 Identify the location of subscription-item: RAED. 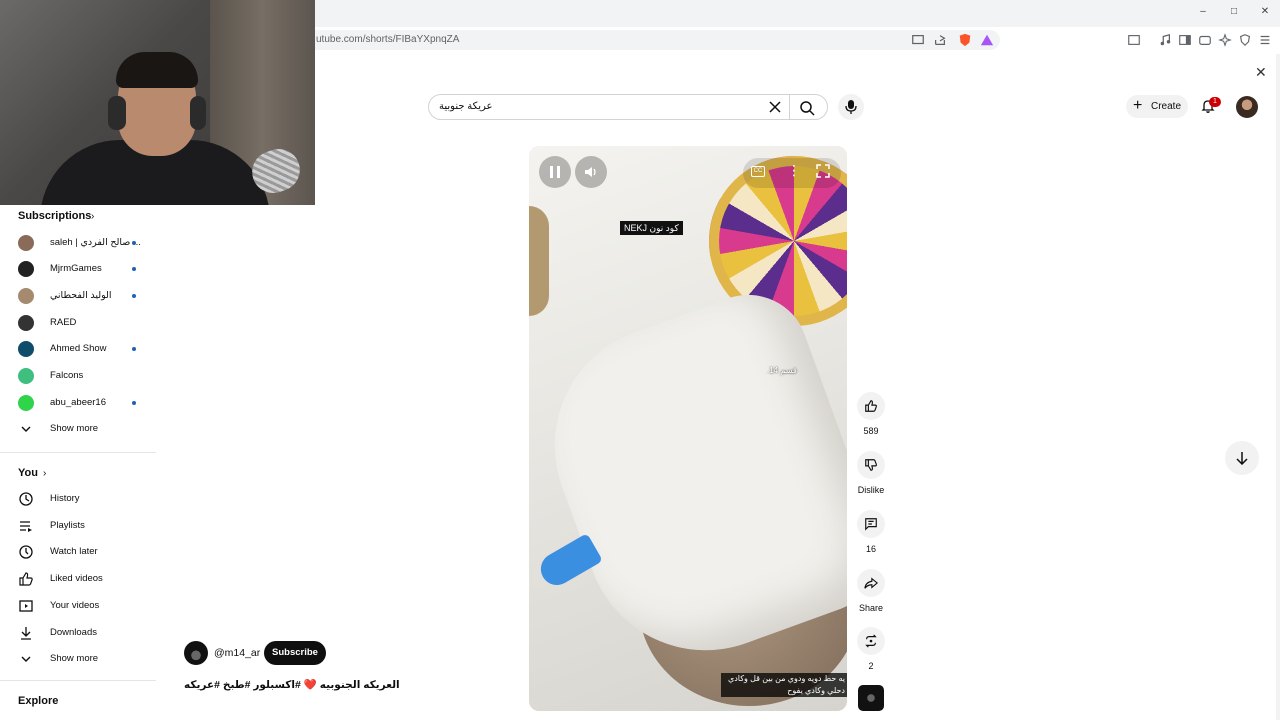
(88, 323).